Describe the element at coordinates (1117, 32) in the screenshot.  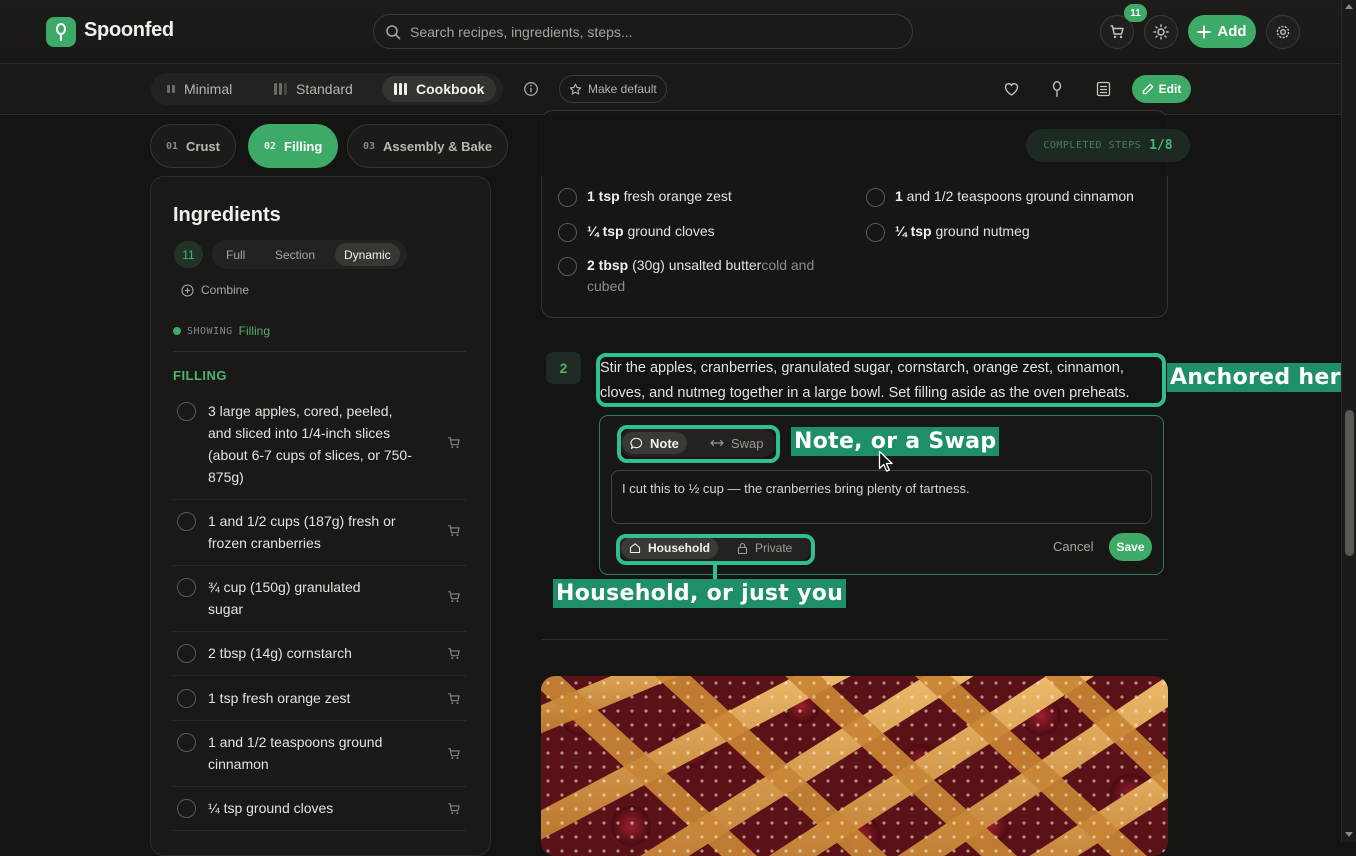
I see `cart-icon` at that location.